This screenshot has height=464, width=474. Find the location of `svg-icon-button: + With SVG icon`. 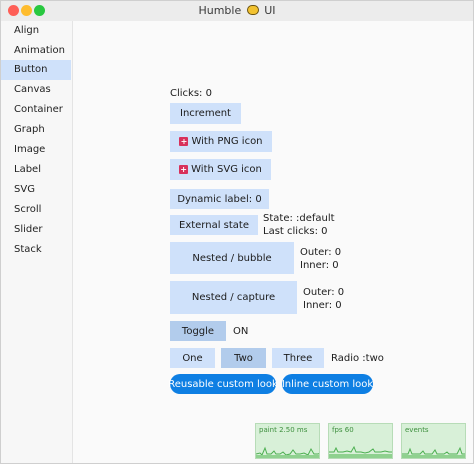

svg-icon-button: + With SVG icon is located at coordinates (220, 169).